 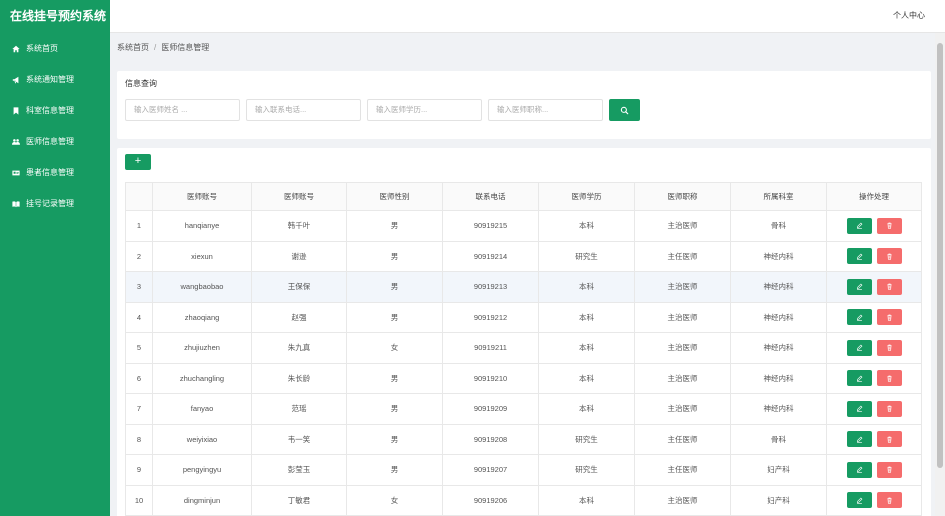 What do you see at coordinates (139, 287) in the screenshot?
I see `table-cell: 3` at bounding box center [139, 287].